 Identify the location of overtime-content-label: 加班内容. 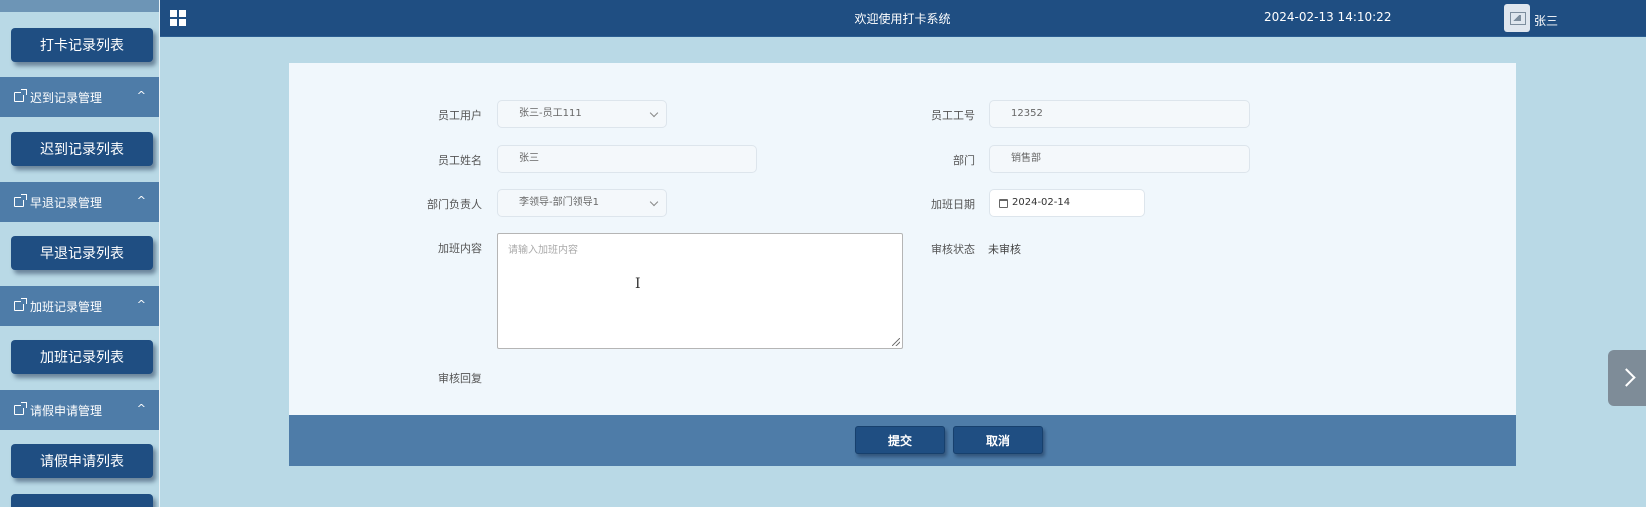
(460, 248).